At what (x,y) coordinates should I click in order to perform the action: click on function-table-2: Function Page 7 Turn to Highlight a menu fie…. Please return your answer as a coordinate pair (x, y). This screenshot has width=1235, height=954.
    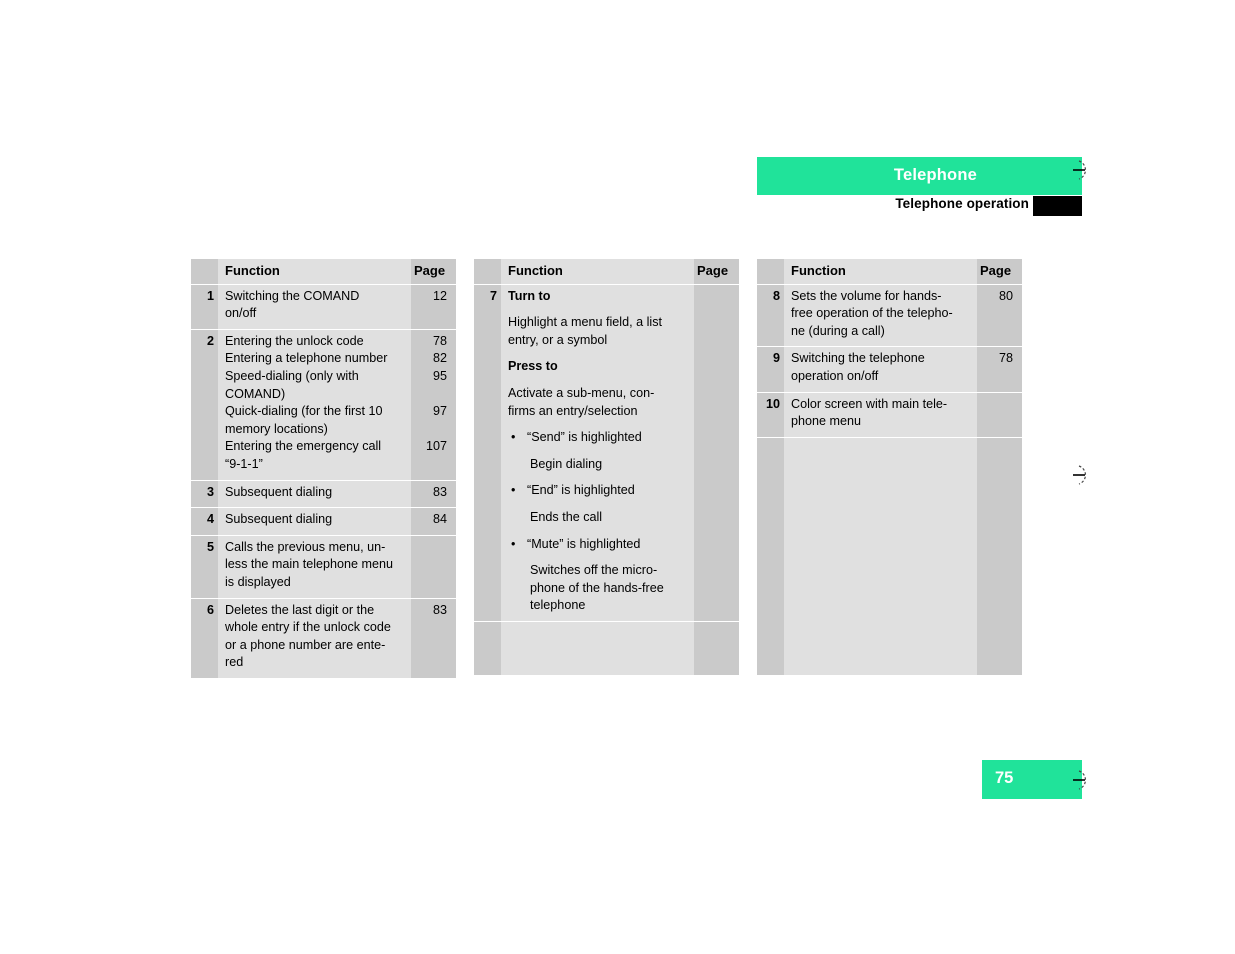
    Looking at the image, I should click on (606, 467).